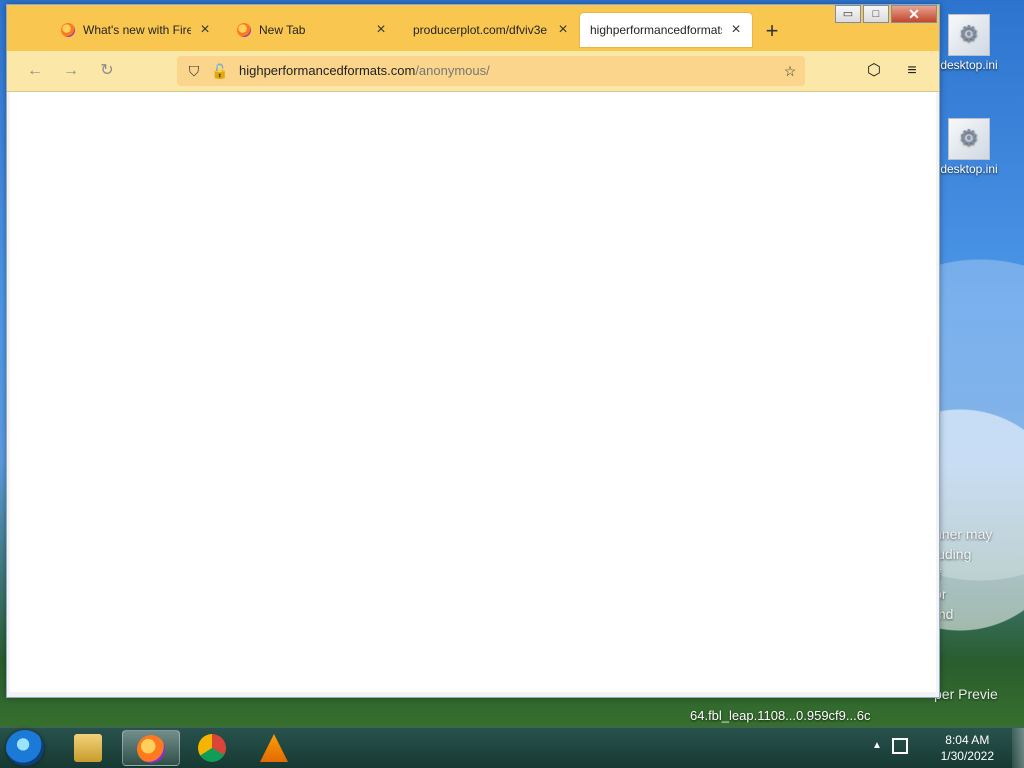  What do you see at coordinates (967, 748) in the screenshot?
I see `clock: 8:04 AM 1/30/2022` at bounding box center [967, 748].